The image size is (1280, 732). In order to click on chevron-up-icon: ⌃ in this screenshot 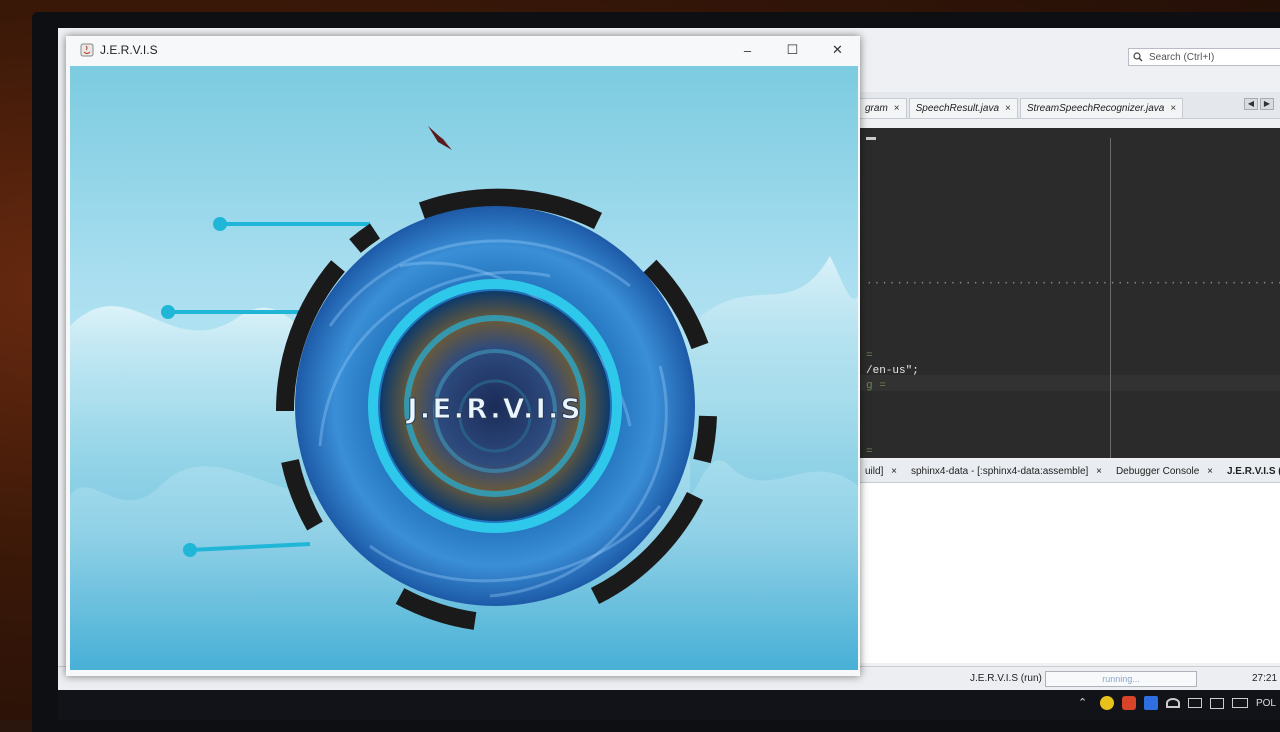, I will do `click(1085, 703)`.